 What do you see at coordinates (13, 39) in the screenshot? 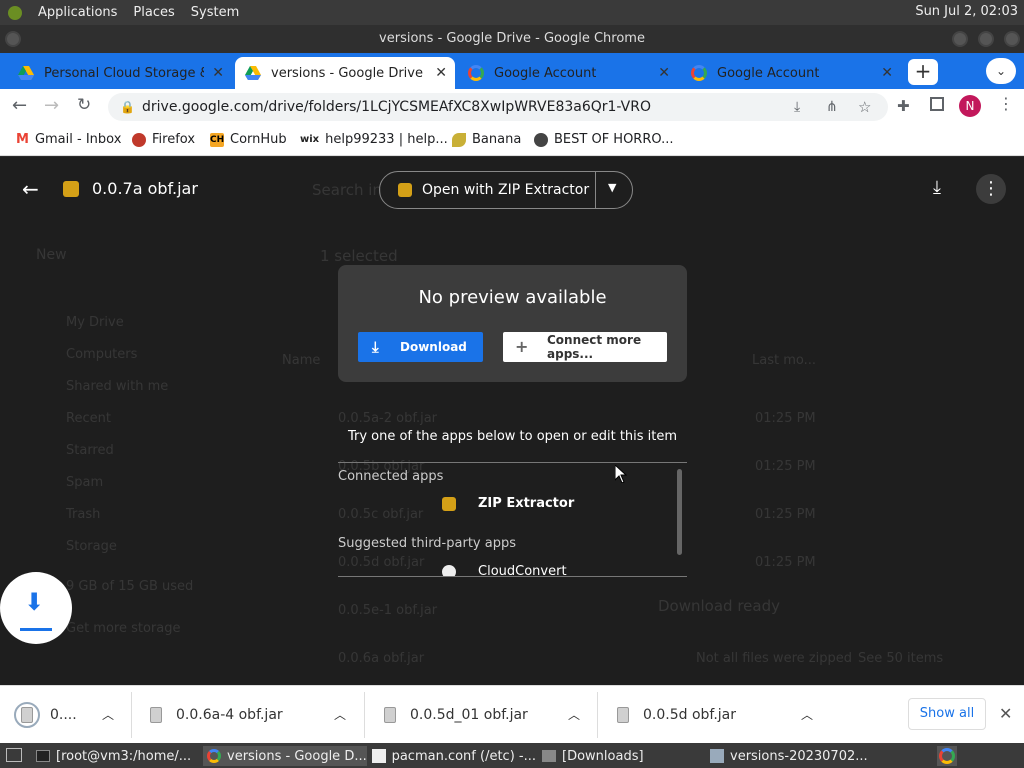
I see `window-menu-icon` at bounding box center [13, 39].